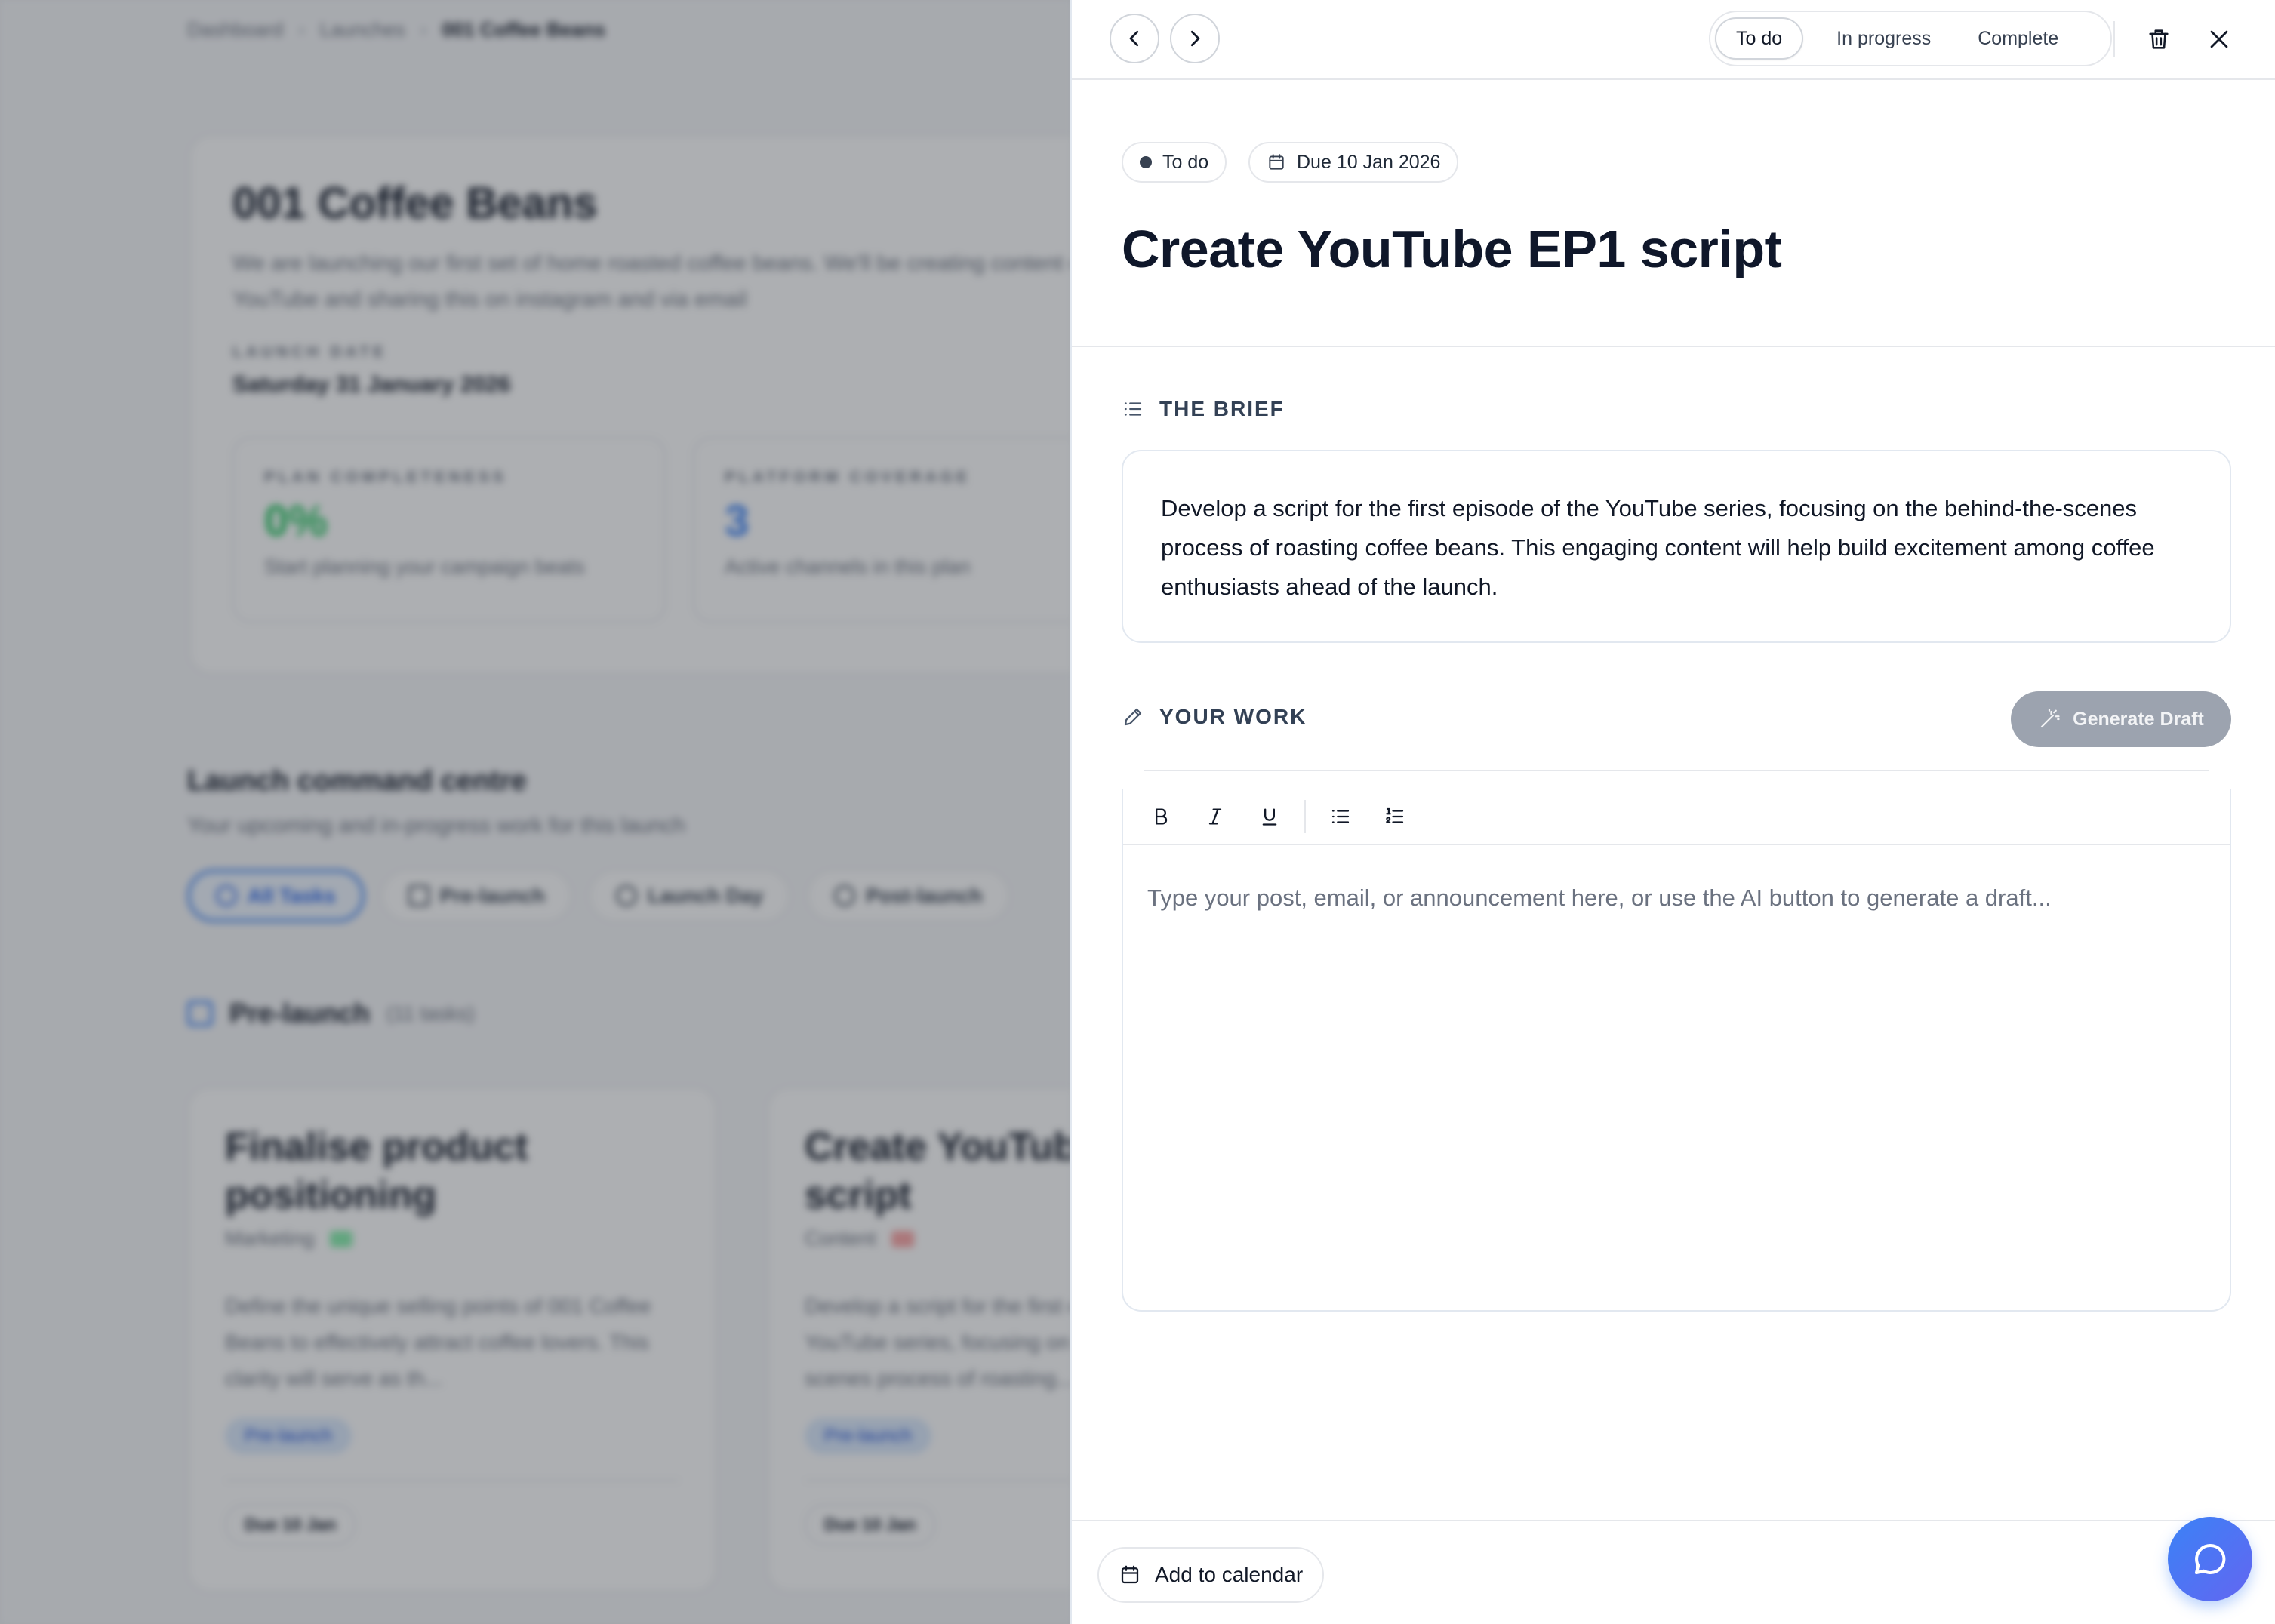 This screenshot has width=2275, height=1624. Describe the element at coordinates (1452, 249) in the screenshot. I see `task-title: Create YouTube EP1 script` at that location.